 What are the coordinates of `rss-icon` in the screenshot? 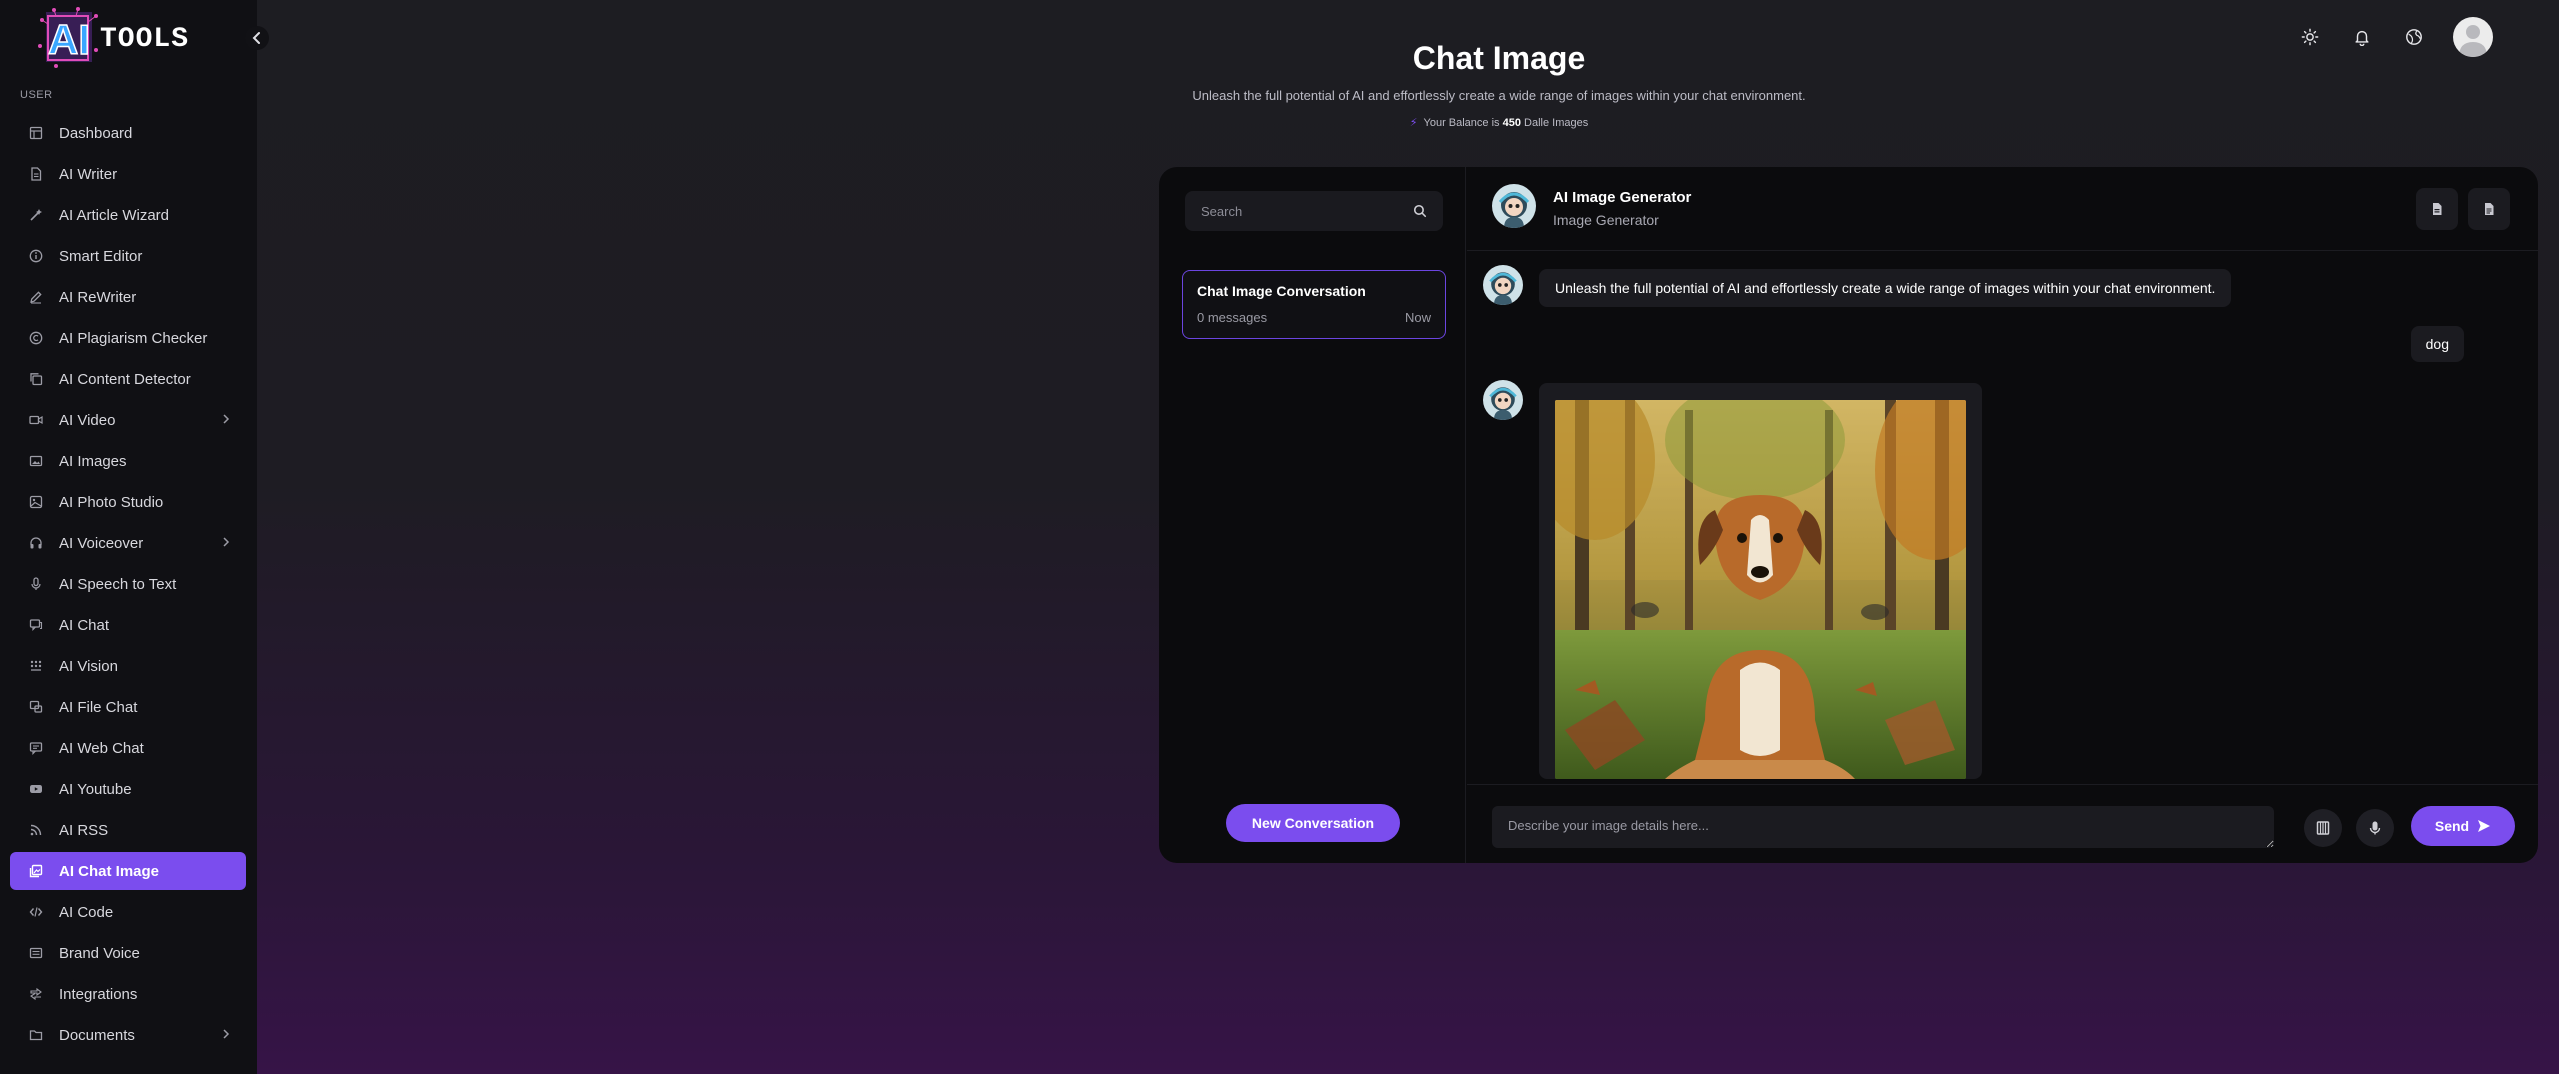 It's located at (36, 830).